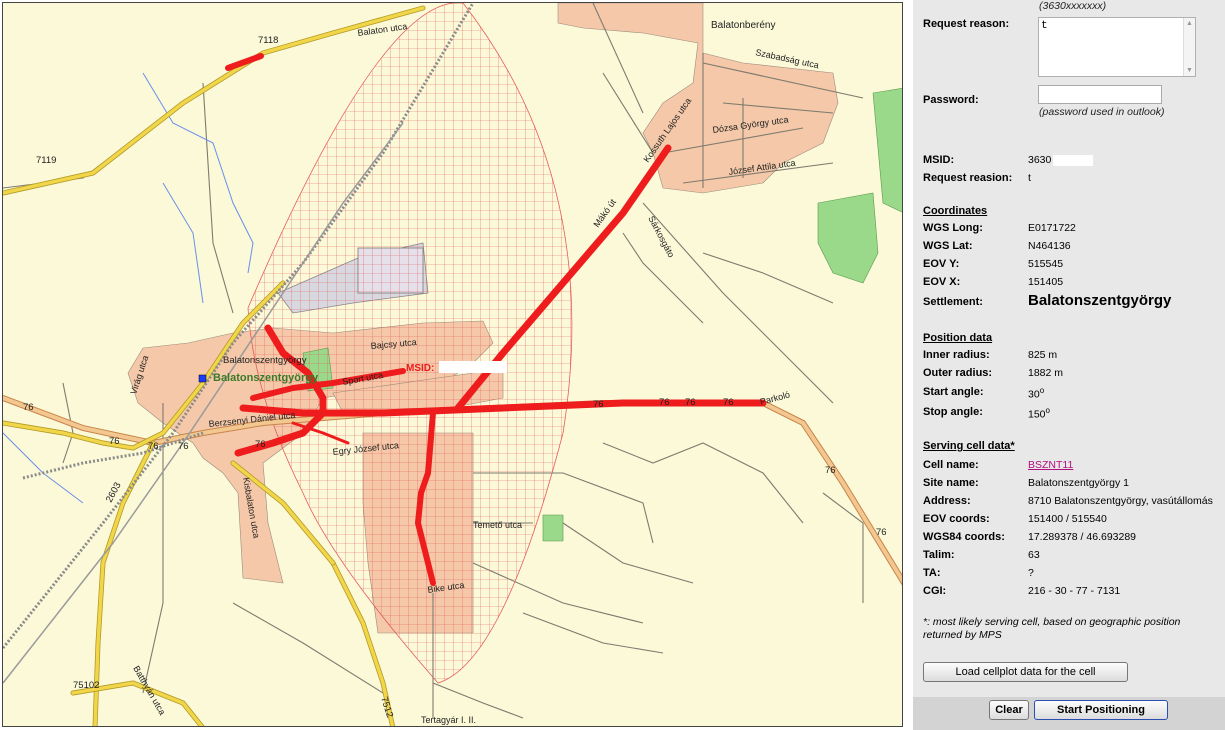 Image resolution: width=1225 pixels, height=730 pixels. What do you see at coordinates (969, 446) in the screenshot?
I see `serving-cell-heading: Serving cell data*` at bounding box center [969, 446].